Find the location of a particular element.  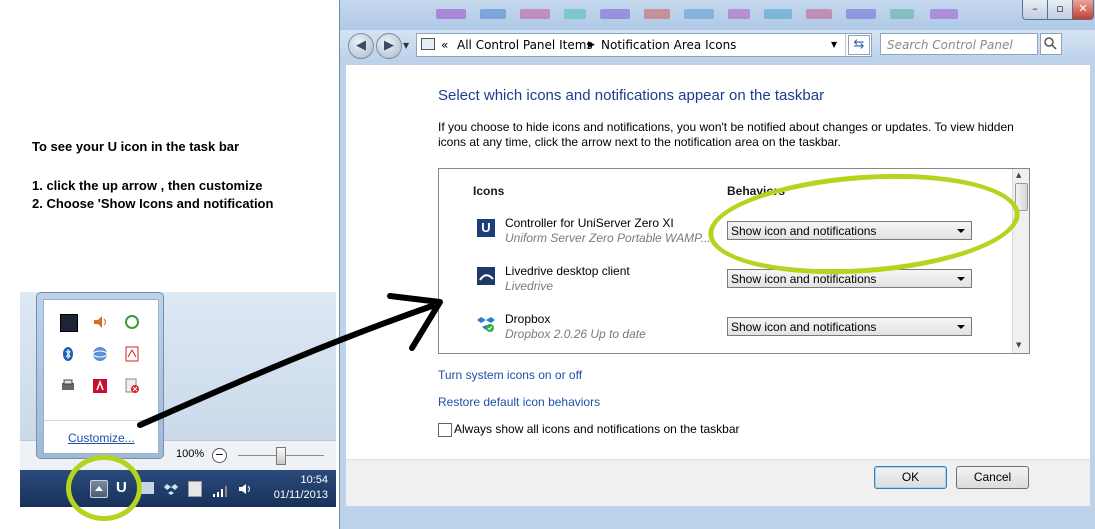

annotation-arrow is located at coordinates (290, 360).